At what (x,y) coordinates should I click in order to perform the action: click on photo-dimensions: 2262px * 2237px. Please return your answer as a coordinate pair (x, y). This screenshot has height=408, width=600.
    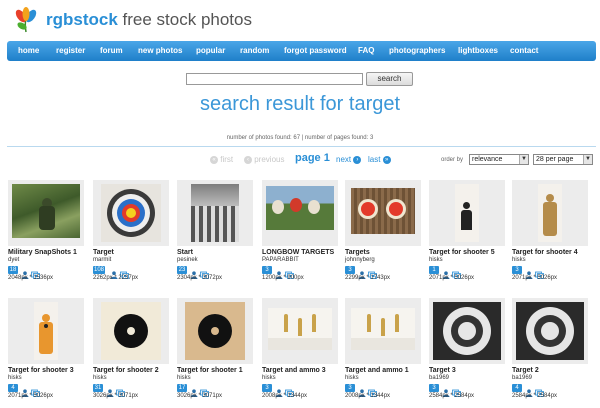
    Looking at the image, I should click on (116, 278).